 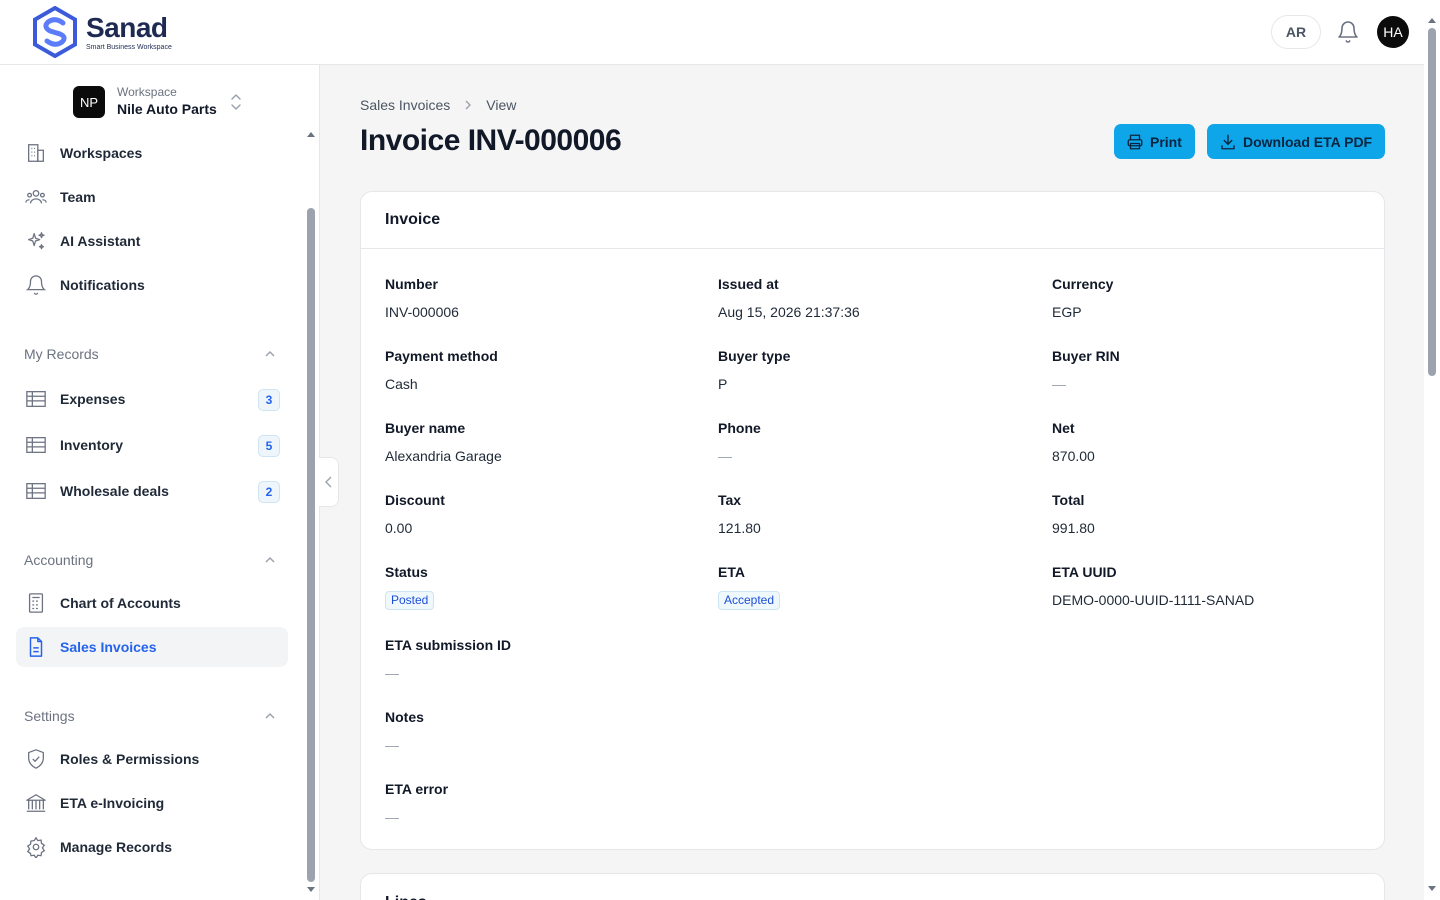 What do you see at coordinates (36, 603) in the screenshot?
I see `ledger-icon` at bounding box center [36, 603].